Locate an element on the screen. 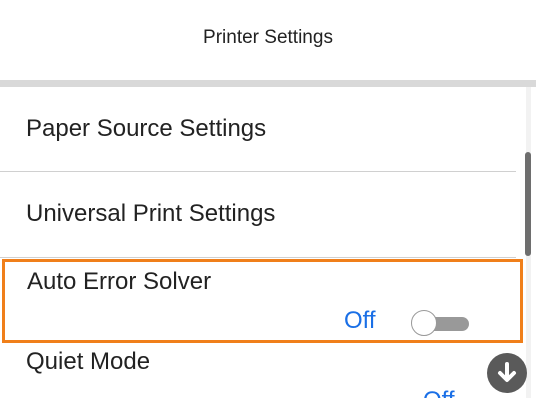 This screenshot has height=398, width=536. header-divider is located at coordinates (268, 83).